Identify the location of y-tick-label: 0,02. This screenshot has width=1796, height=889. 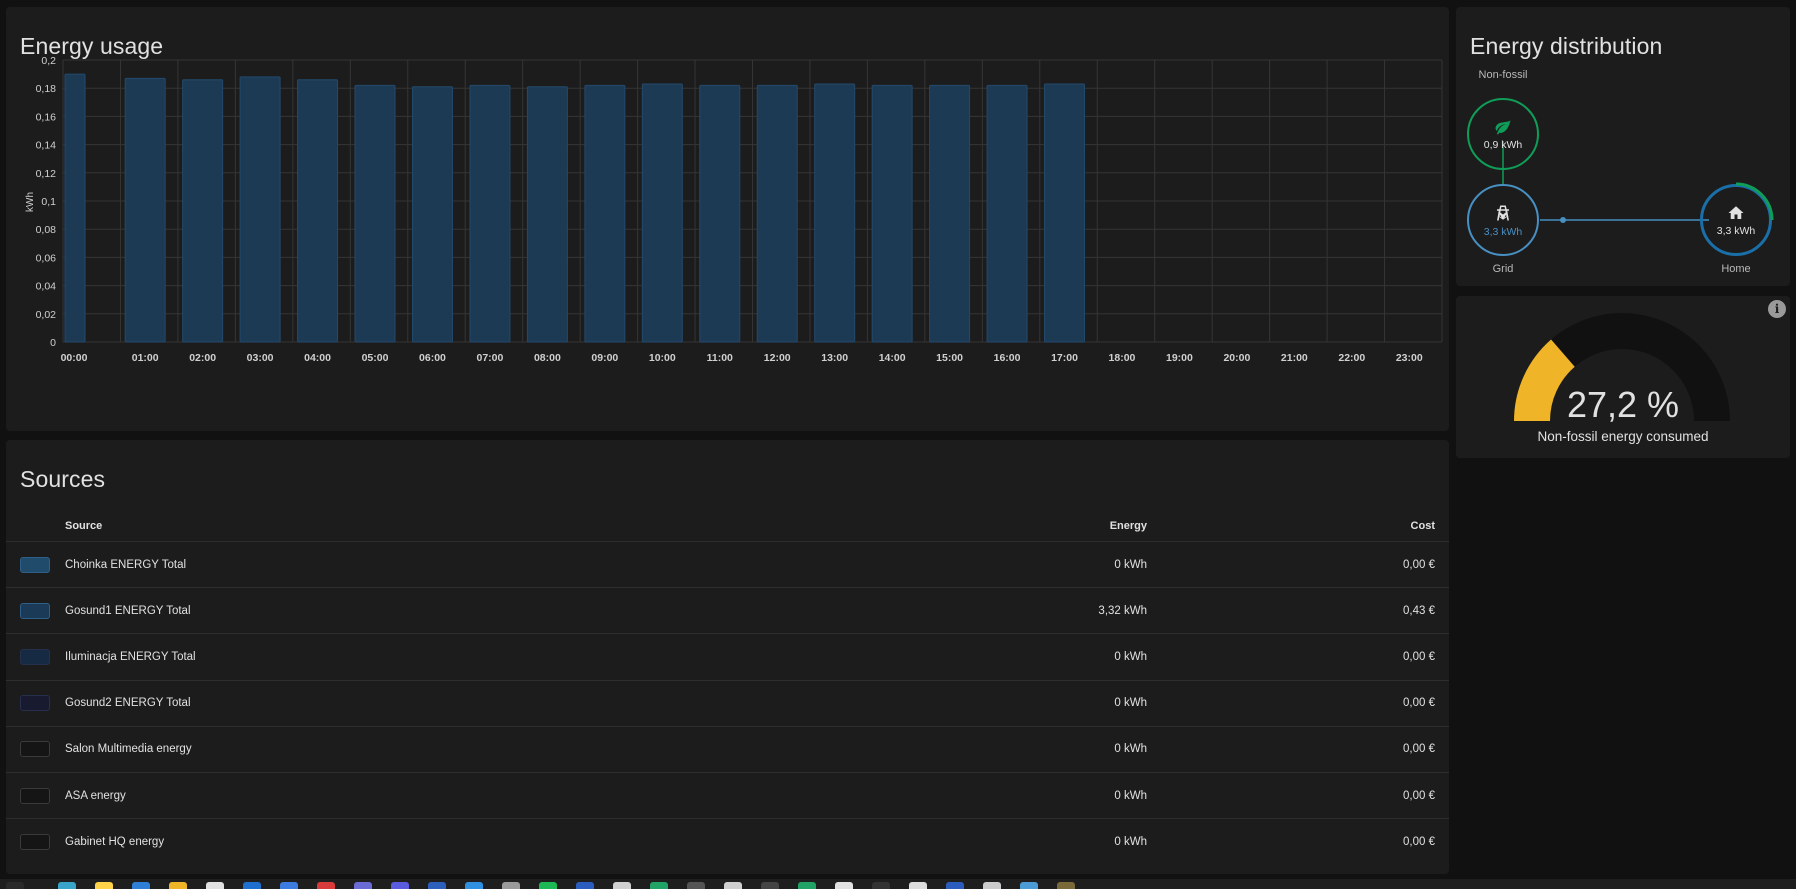
(46, 315).